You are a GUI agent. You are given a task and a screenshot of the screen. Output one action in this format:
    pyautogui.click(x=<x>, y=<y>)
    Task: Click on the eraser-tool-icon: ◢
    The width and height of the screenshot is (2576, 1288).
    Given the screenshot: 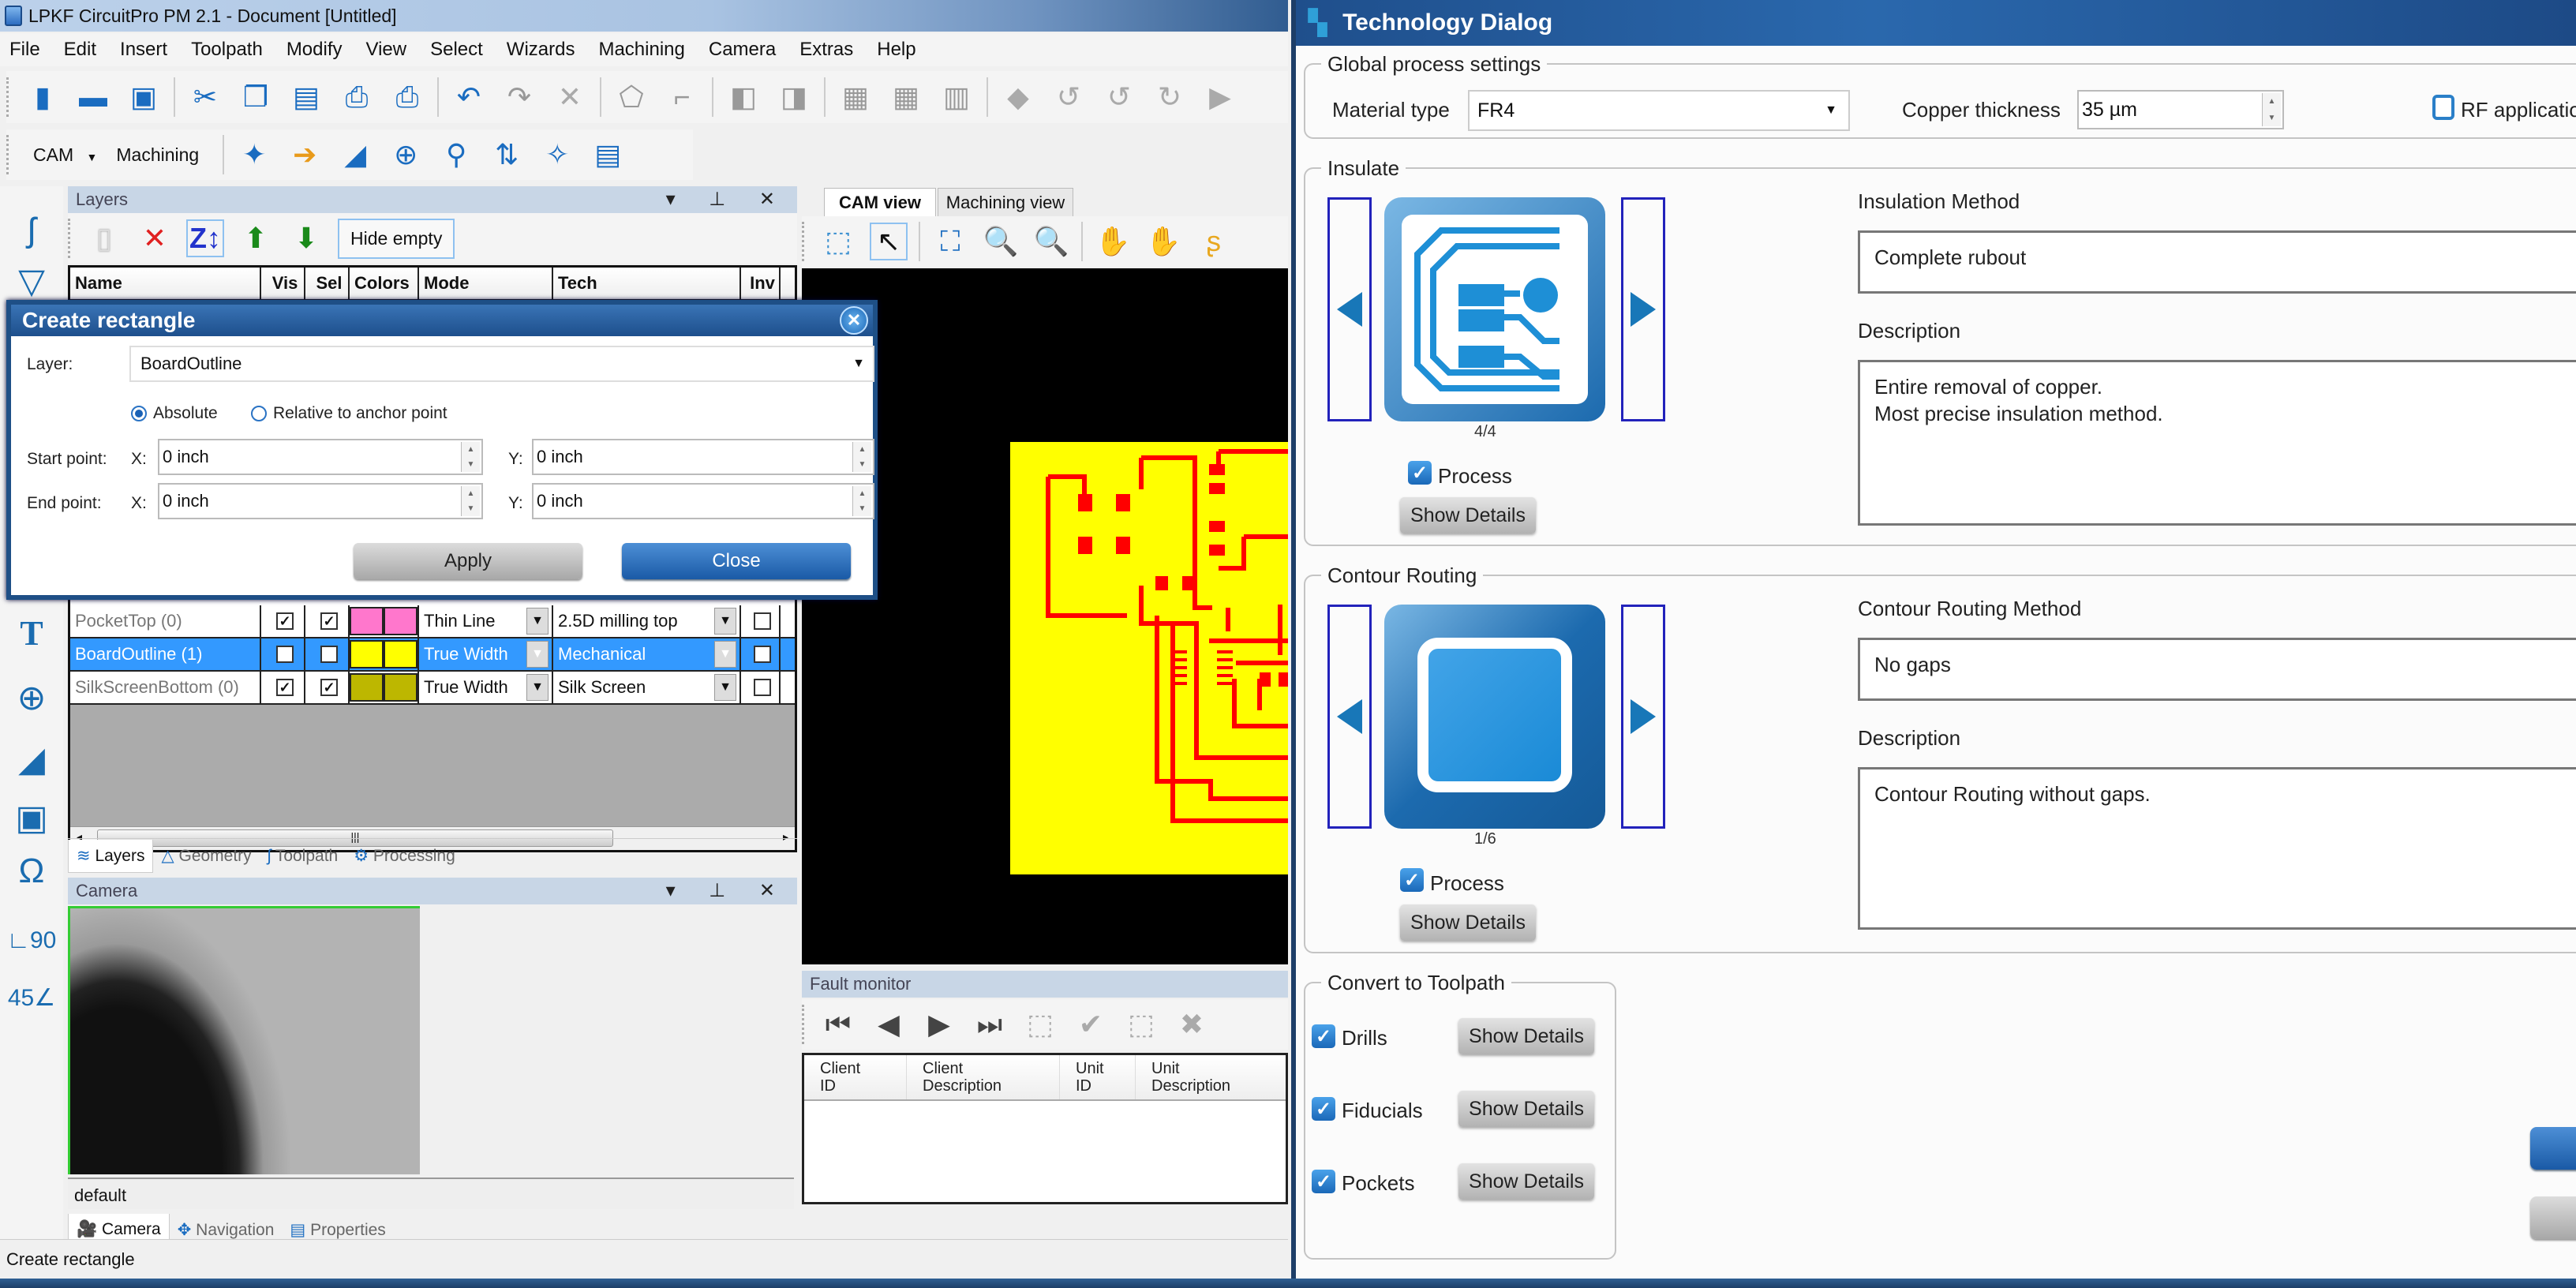 What is the action you would take?
    pyautogui.click(x=31, y=759)
    